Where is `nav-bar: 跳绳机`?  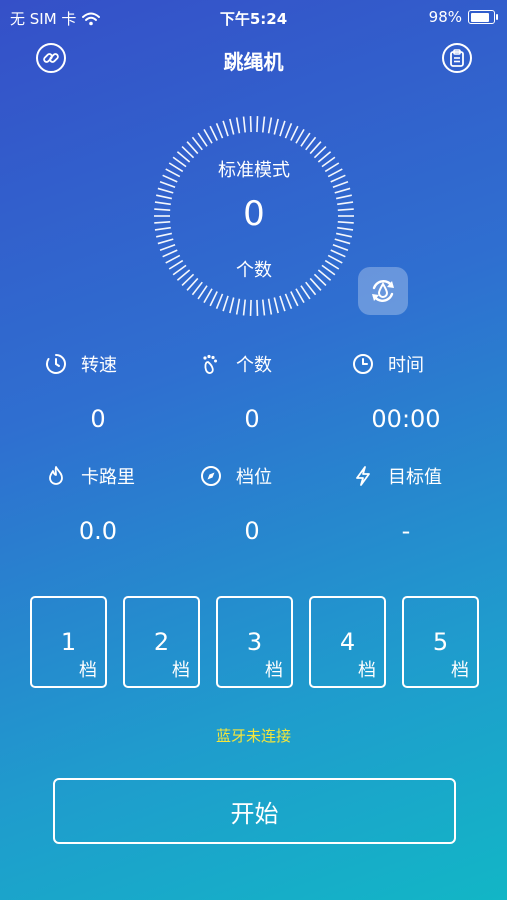 nav-bar: 跳绳机 is located at coordinates (253, 60).